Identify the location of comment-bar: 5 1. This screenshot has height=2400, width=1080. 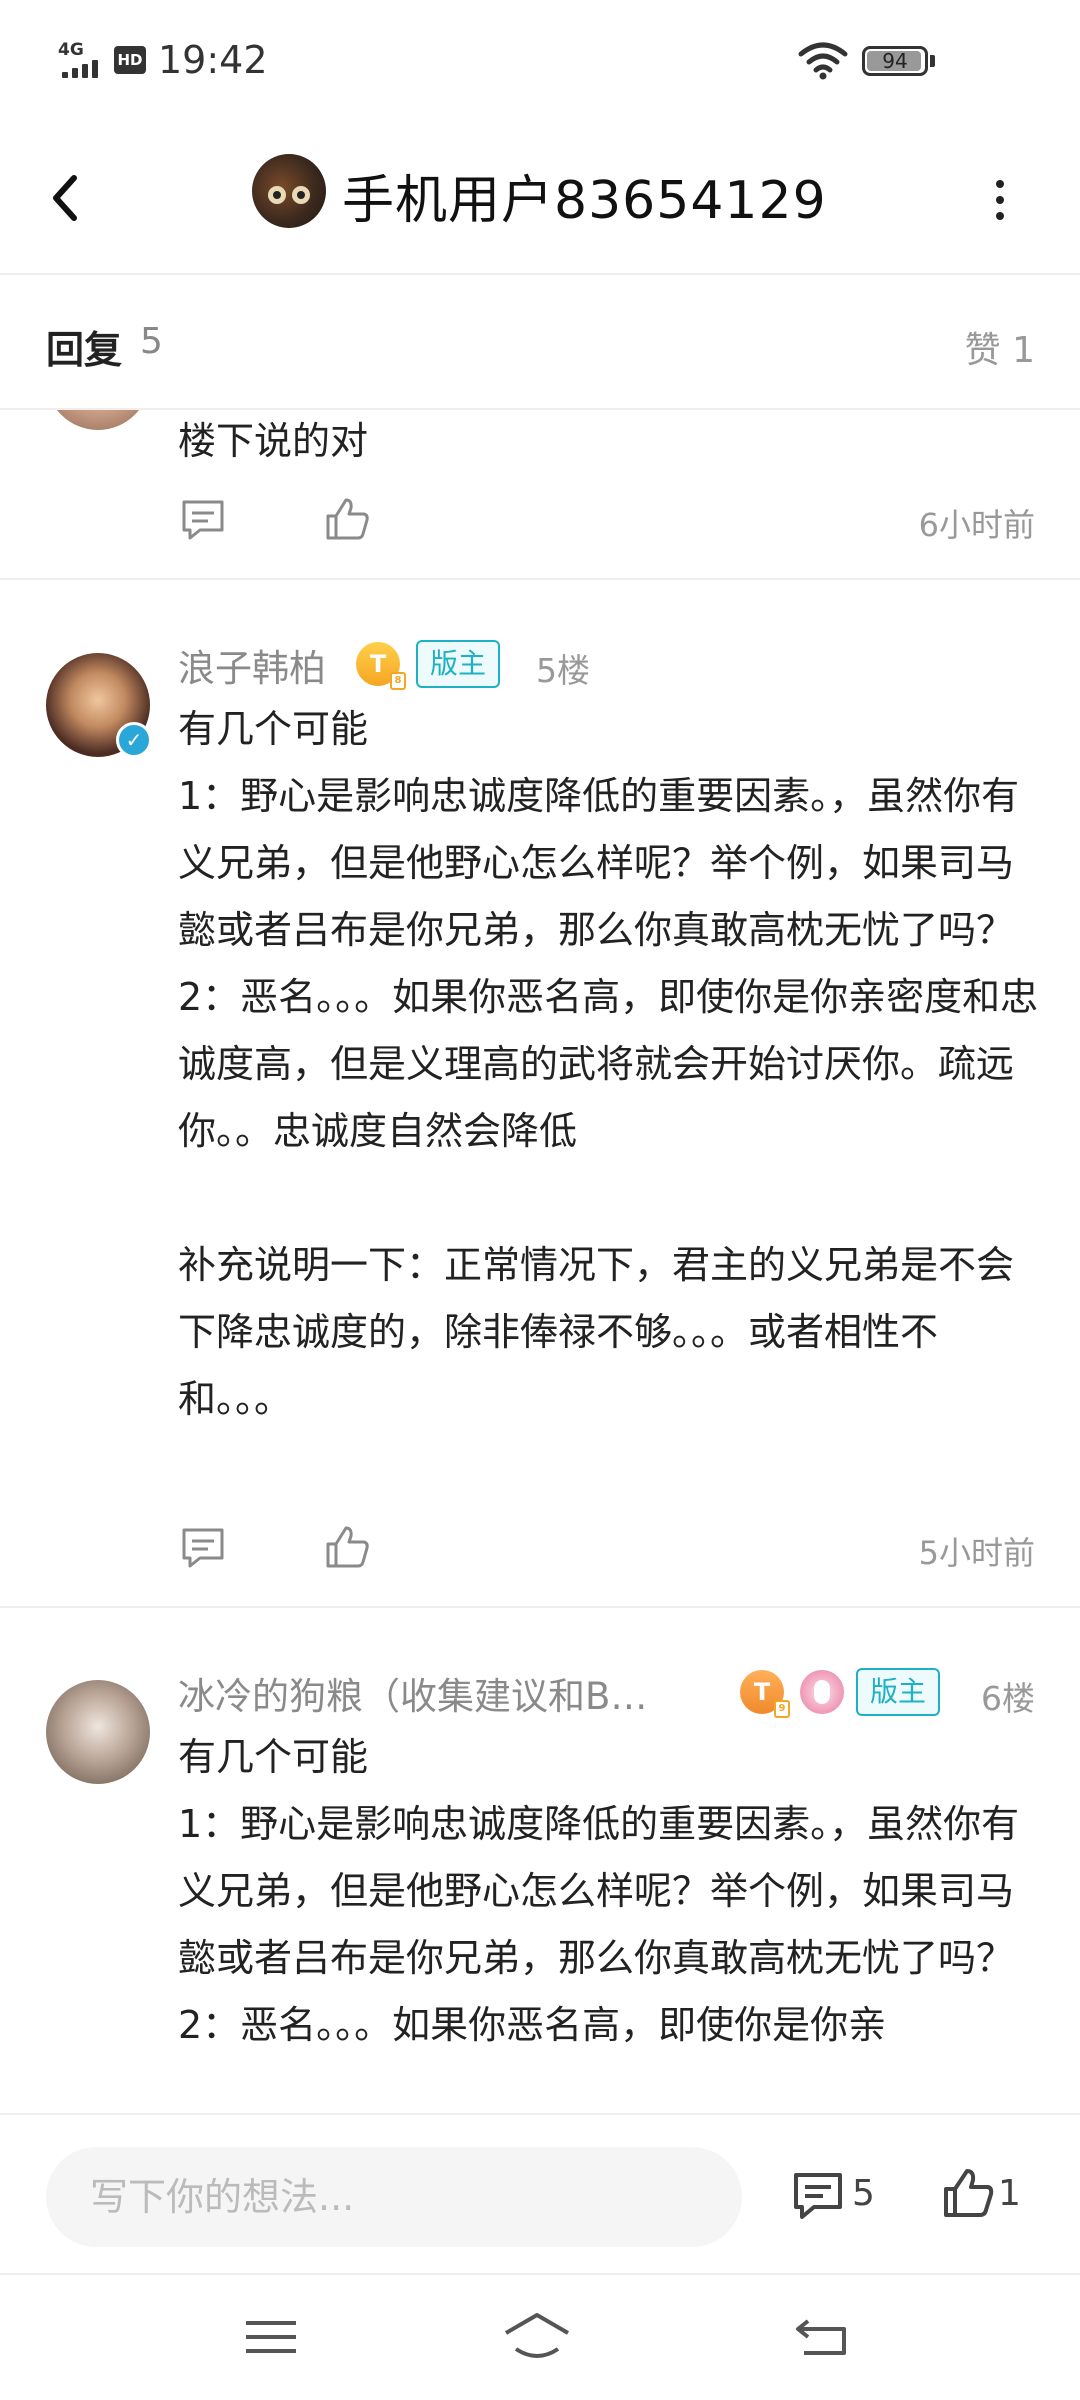
(540, 2193).